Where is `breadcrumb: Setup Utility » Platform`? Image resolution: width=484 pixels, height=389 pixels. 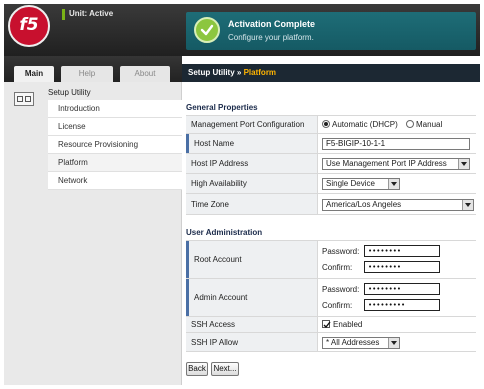
breadcrumb: Setup Utility » Platform is located at coordinates (232, 72).